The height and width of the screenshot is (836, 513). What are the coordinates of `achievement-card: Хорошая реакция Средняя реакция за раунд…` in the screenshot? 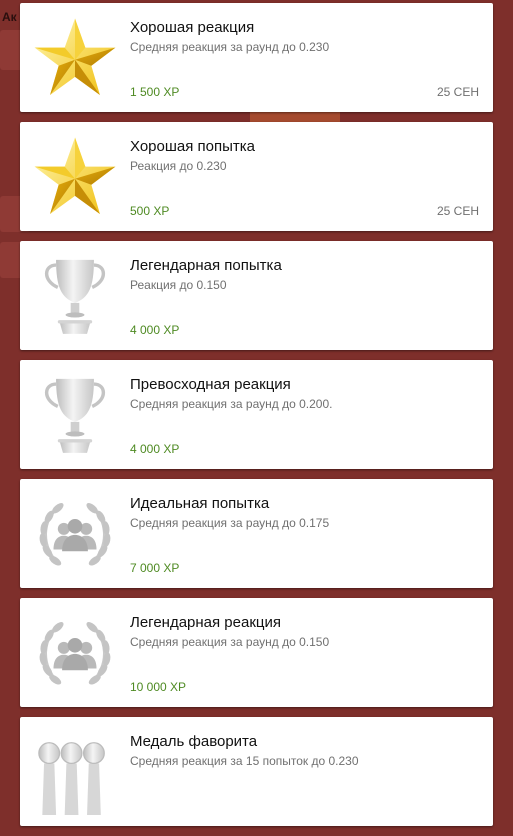 It's located at (256, 57).